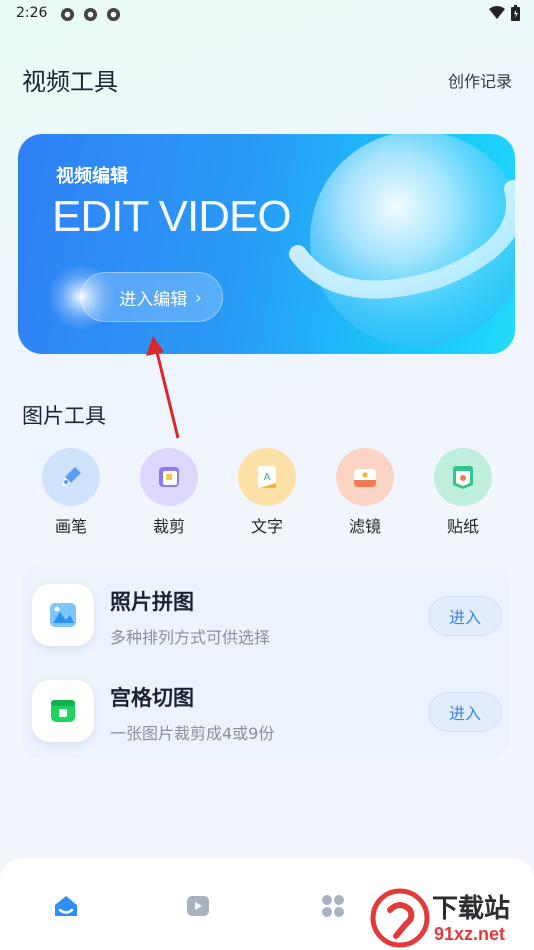 This screenshot has height=950, width=534. What do you see at coordinates (71, 477) in the screenshot?
I see `pen-icon` at bounding box center [71, 477].